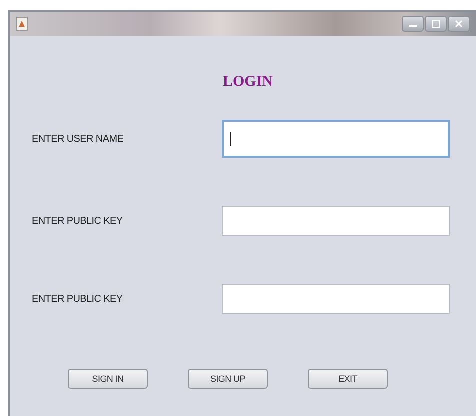 This screenshot has height=416, width=476. Describe the element at coordinates (228, 379) in the screenshot. I see `action-button: SIGN UP` at that location.